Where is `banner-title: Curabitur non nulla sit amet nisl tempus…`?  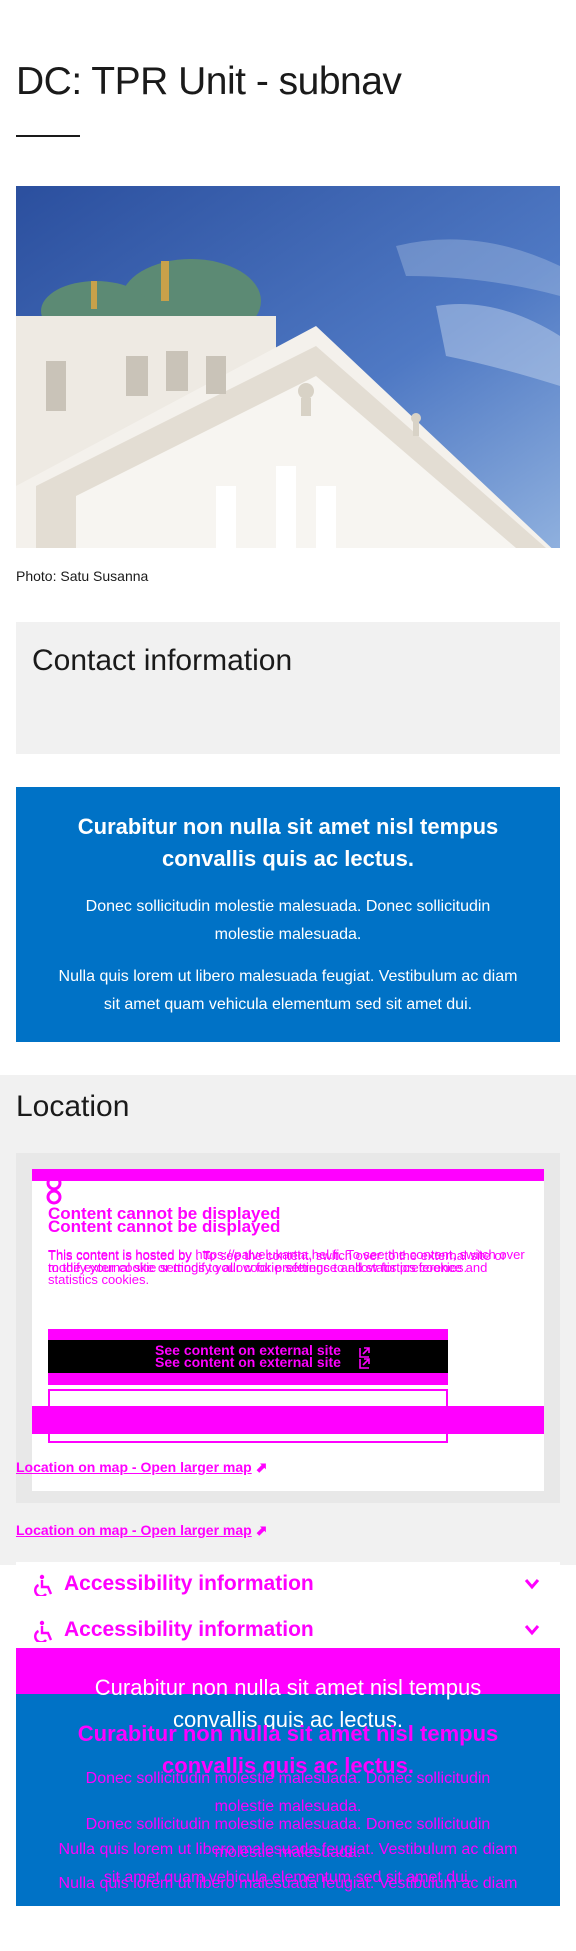
banner-title: Curabitur non nulla sit amet nisl tempus… is located at coordinates (288, 842).